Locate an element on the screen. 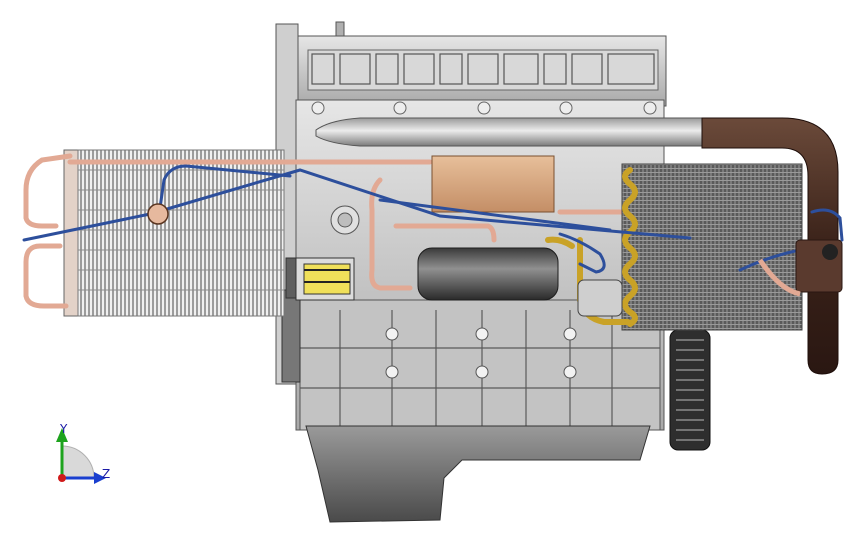  axis-y-label: Y is located at coordinates (64, 429).